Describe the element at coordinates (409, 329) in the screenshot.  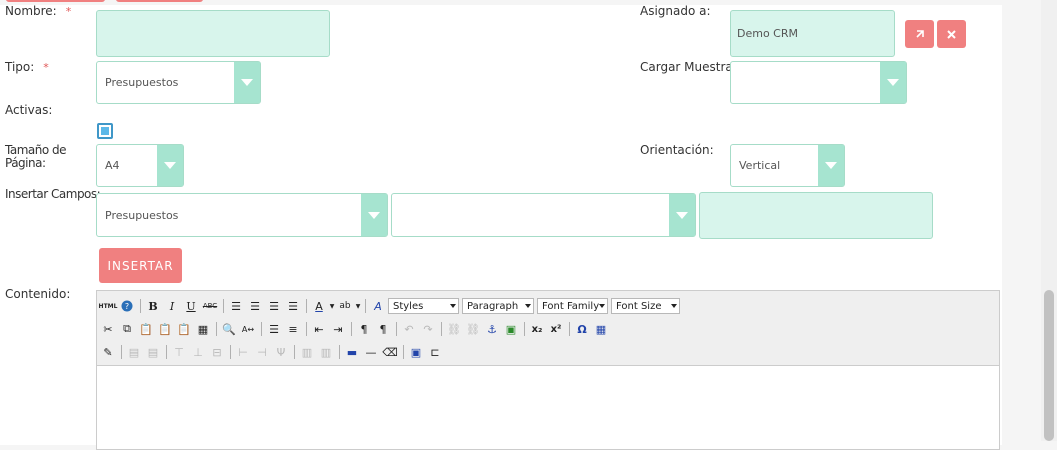
I see `undo-icon: ↶` at that location.